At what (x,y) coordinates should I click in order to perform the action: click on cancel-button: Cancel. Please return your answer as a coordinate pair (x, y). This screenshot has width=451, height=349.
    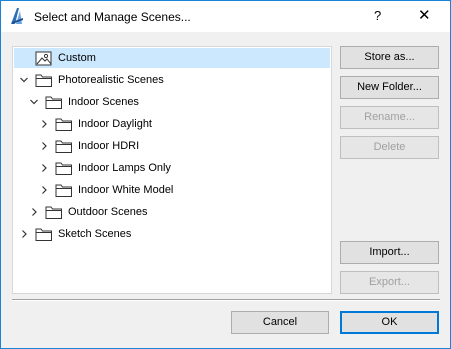
    Looking at the image, I should click on (280, 322).